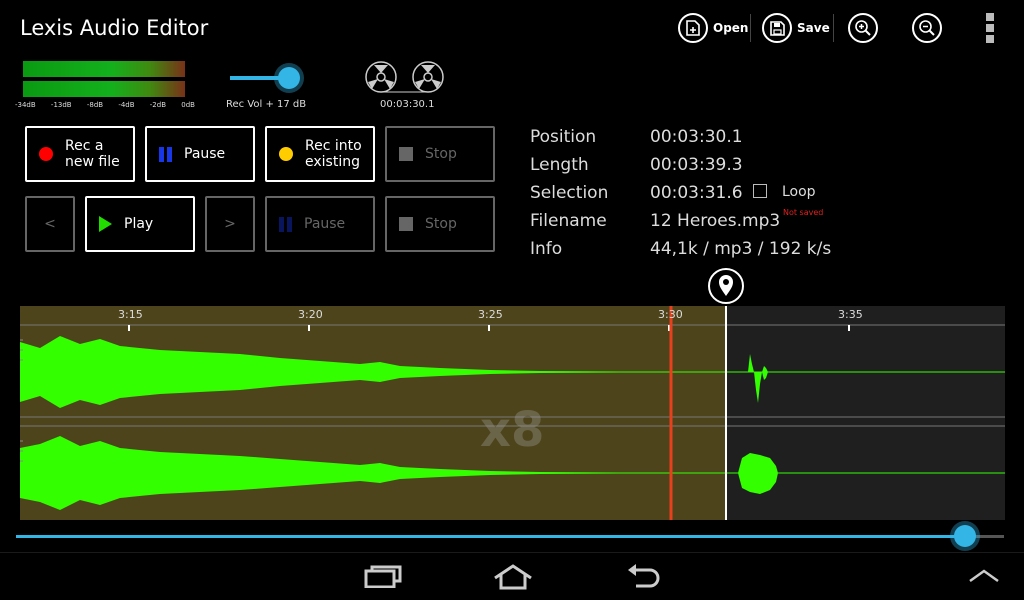  What do you see at coordinates (696, 193) in the screenshot?
I see `selection-value: 00:03:31.6` at bounding box center [696, 193].